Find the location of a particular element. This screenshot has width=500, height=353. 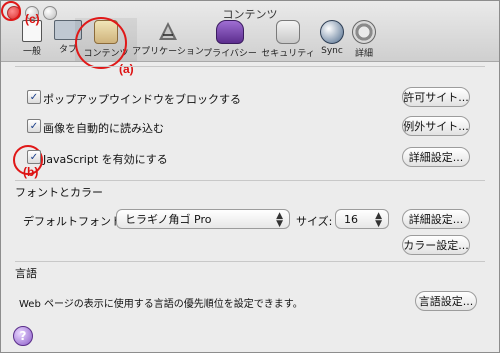

tab-advanced: 詳細 is located at coordinates (364, 39).